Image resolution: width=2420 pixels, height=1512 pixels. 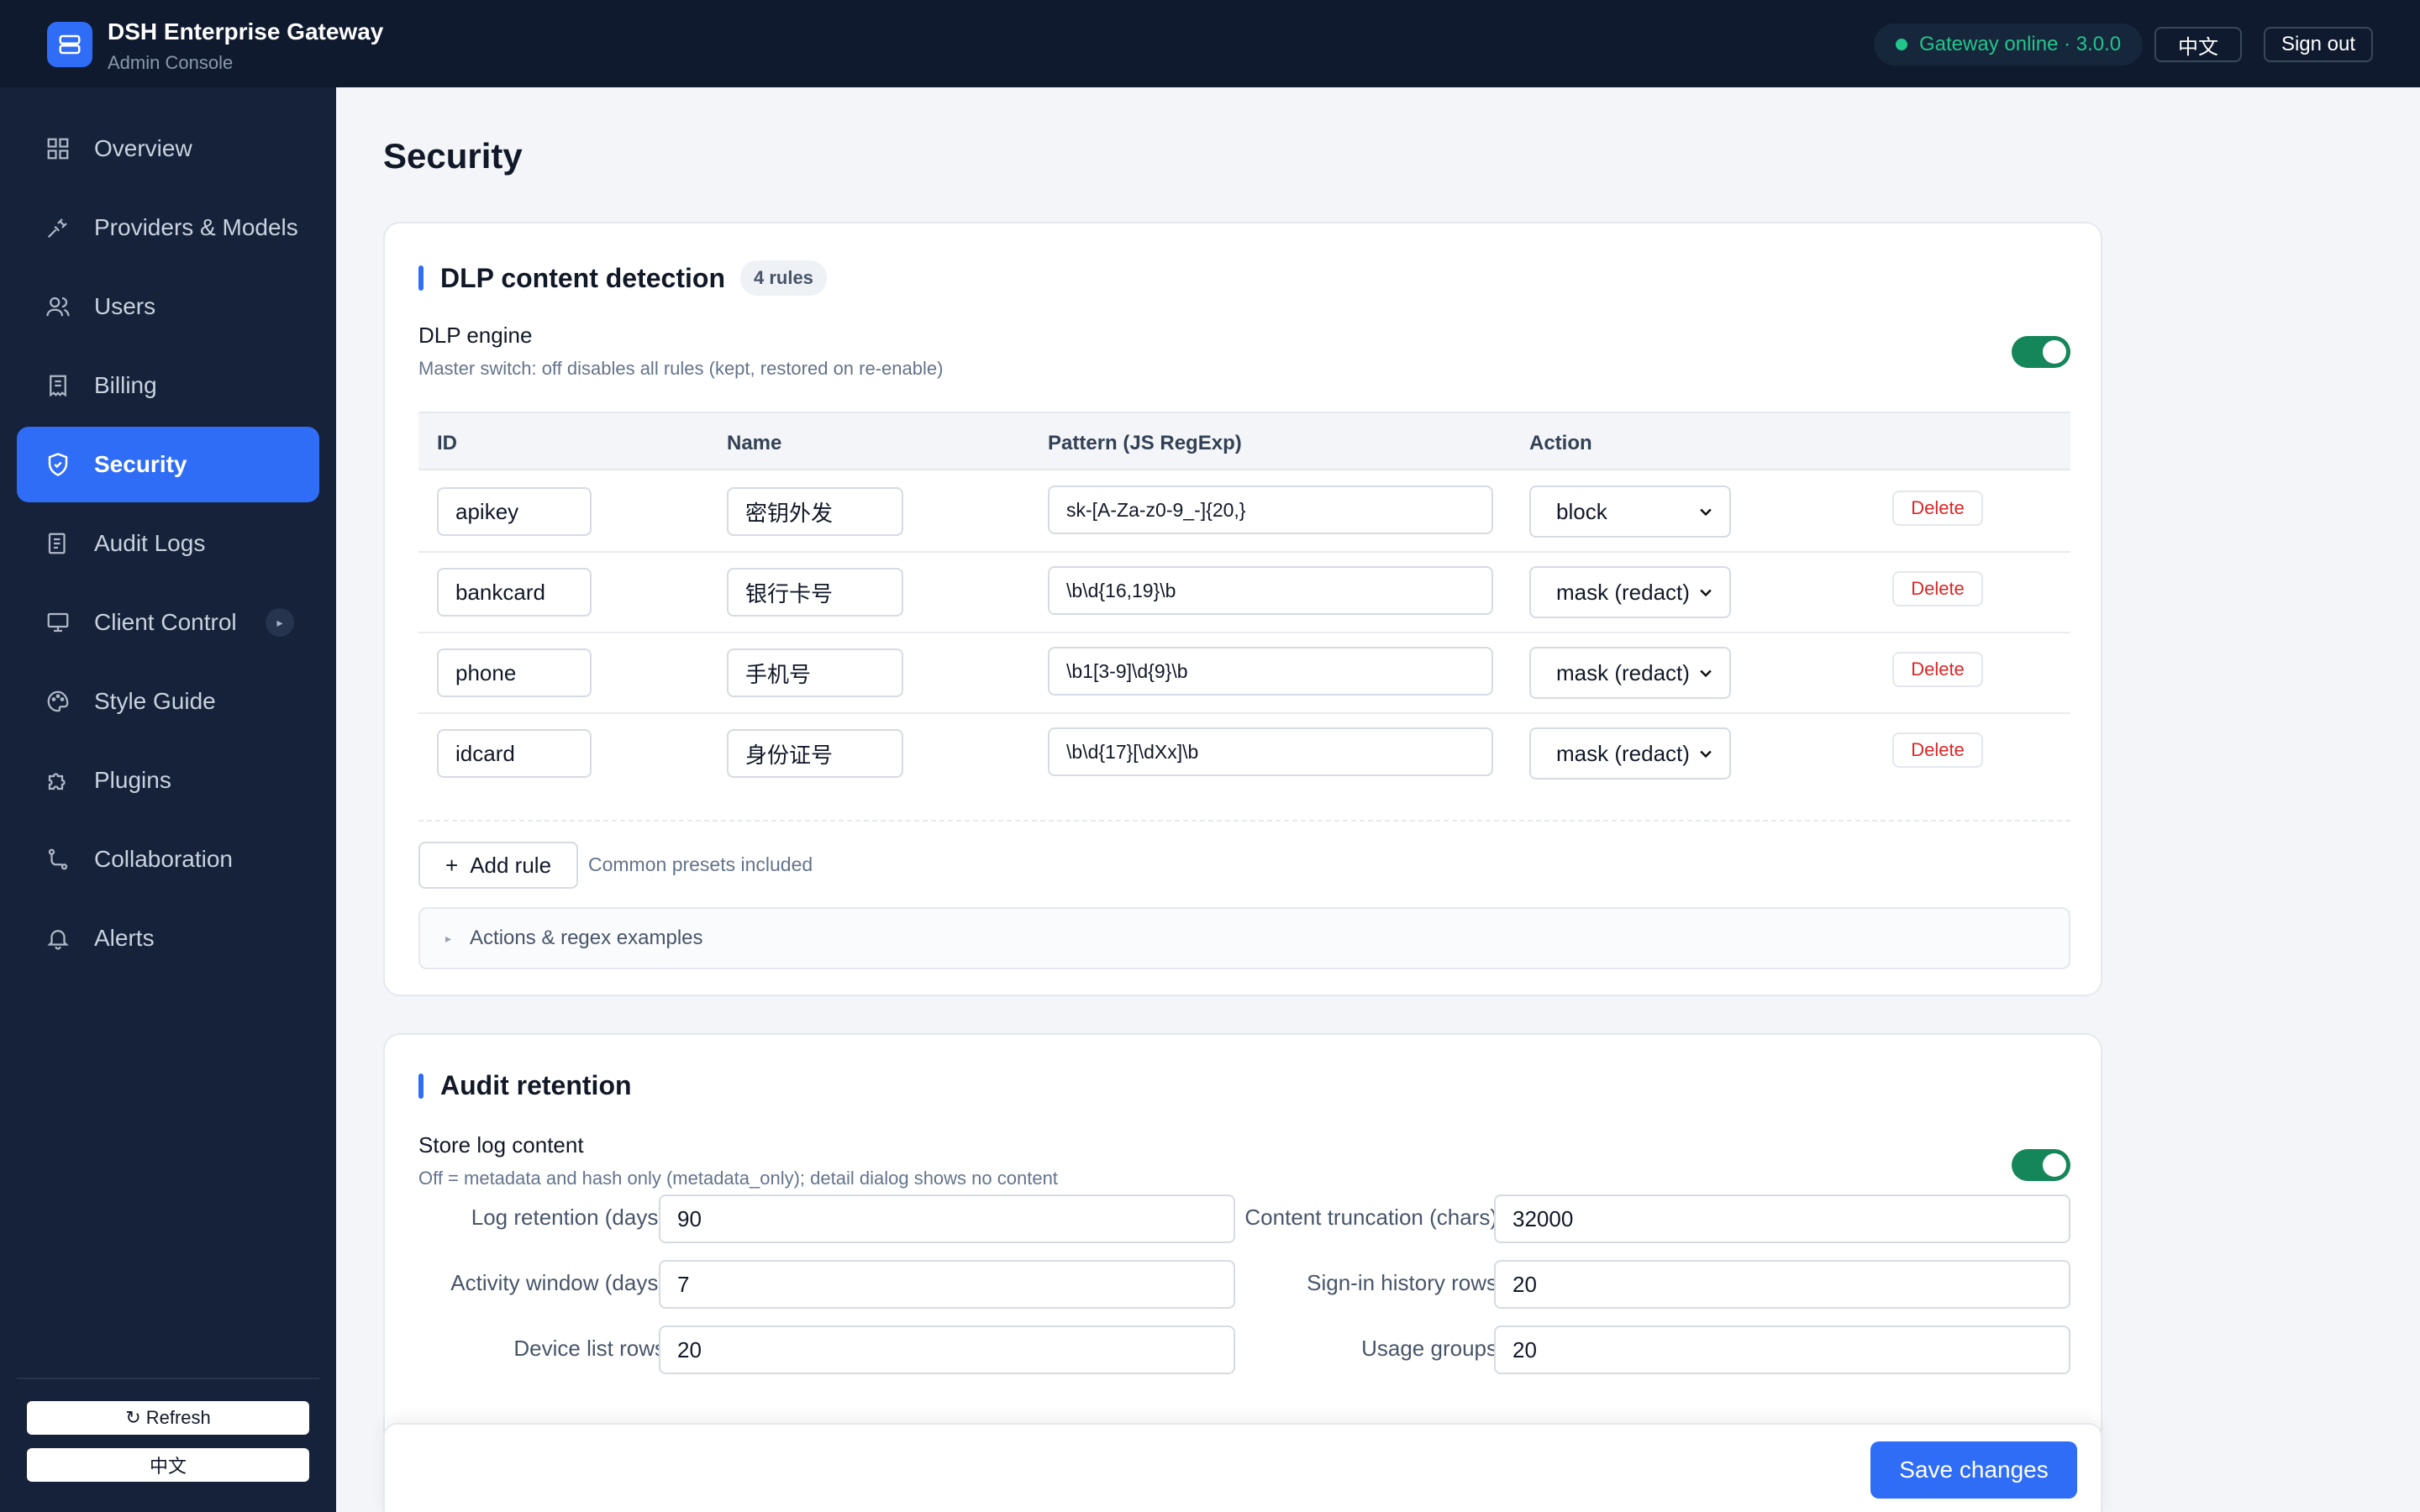 What do you see at coordinates (2041, 352) in the screenshot?
I see `dlp-engine-toggle` at bounding box center [2041, 352].